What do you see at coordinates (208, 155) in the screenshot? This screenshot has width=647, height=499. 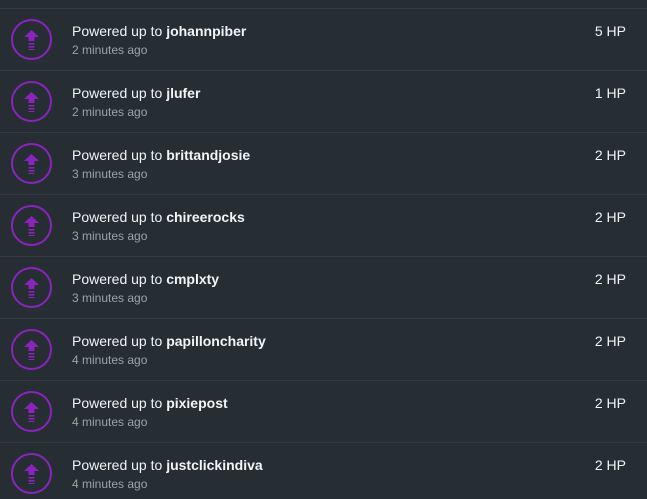 I see `user-link: brittandjosie` at bounding box center [208, 155].